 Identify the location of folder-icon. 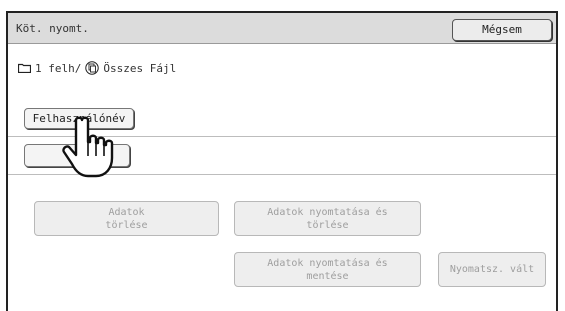
(24, 68).